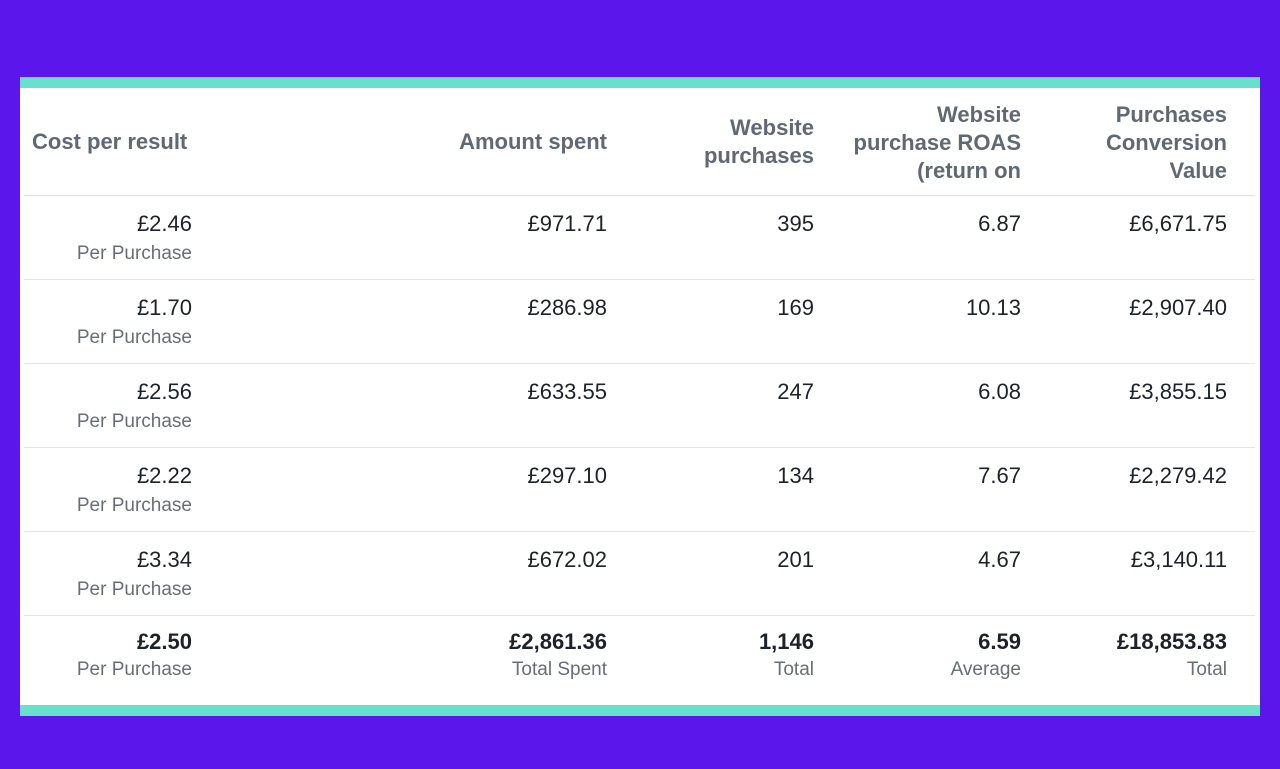  Describe the element at coordinates (164, 223) in the screenshot. I see `cost-value: £2.46` at that location.